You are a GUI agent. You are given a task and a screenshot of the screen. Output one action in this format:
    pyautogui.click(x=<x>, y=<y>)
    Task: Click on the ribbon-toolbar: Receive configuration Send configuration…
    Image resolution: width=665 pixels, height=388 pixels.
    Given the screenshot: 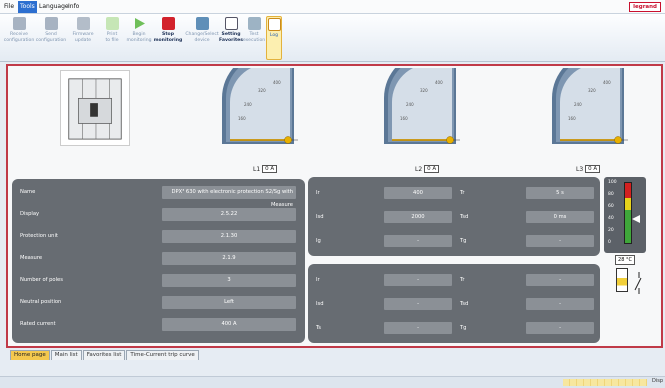 What is the action you would take?
    pyautogui.click(x=332, y=38)
    